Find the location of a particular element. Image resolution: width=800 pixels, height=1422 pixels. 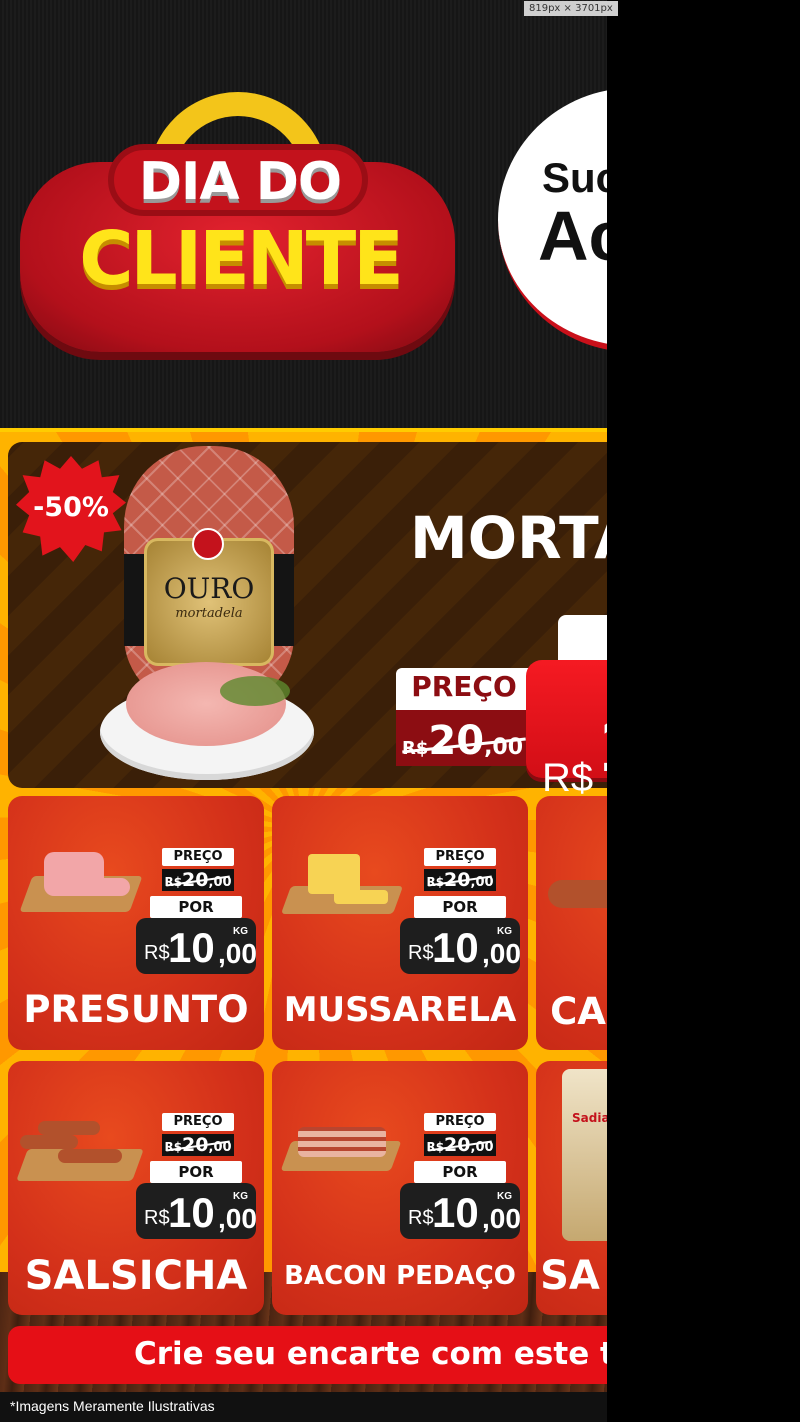

product-card-partial-2: Sadia SA is located at coordinates (571, 1188).